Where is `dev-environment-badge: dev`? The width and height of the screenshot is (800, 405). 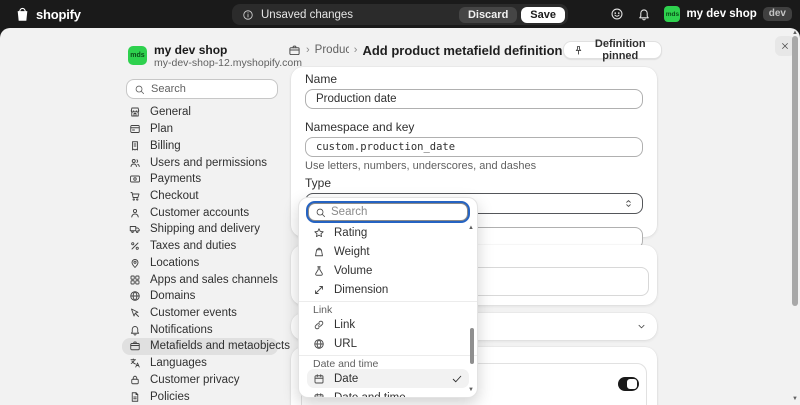
dev-environment-badge: dev is located at coordinates (777, 14).